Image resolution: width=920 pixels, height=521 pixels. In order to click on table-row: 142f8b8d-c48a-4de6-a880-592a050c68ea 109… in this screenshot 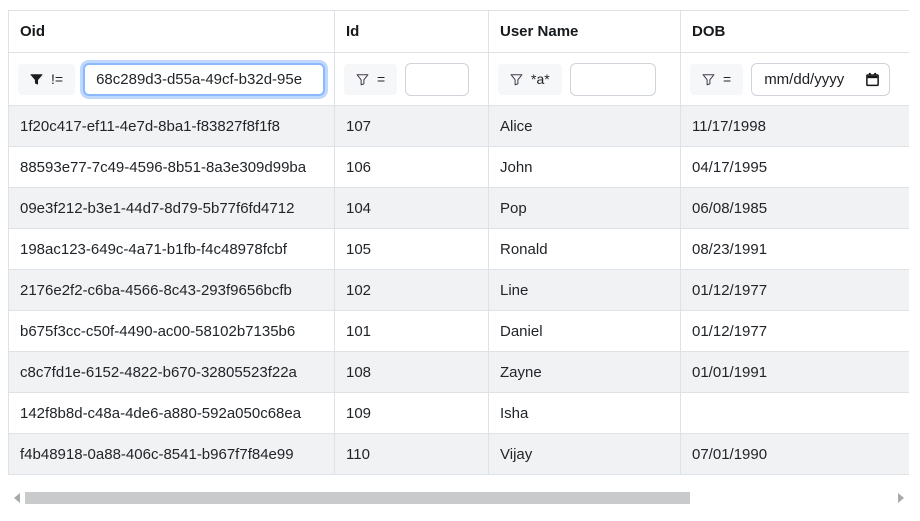, I will do `click(458, 413)`.